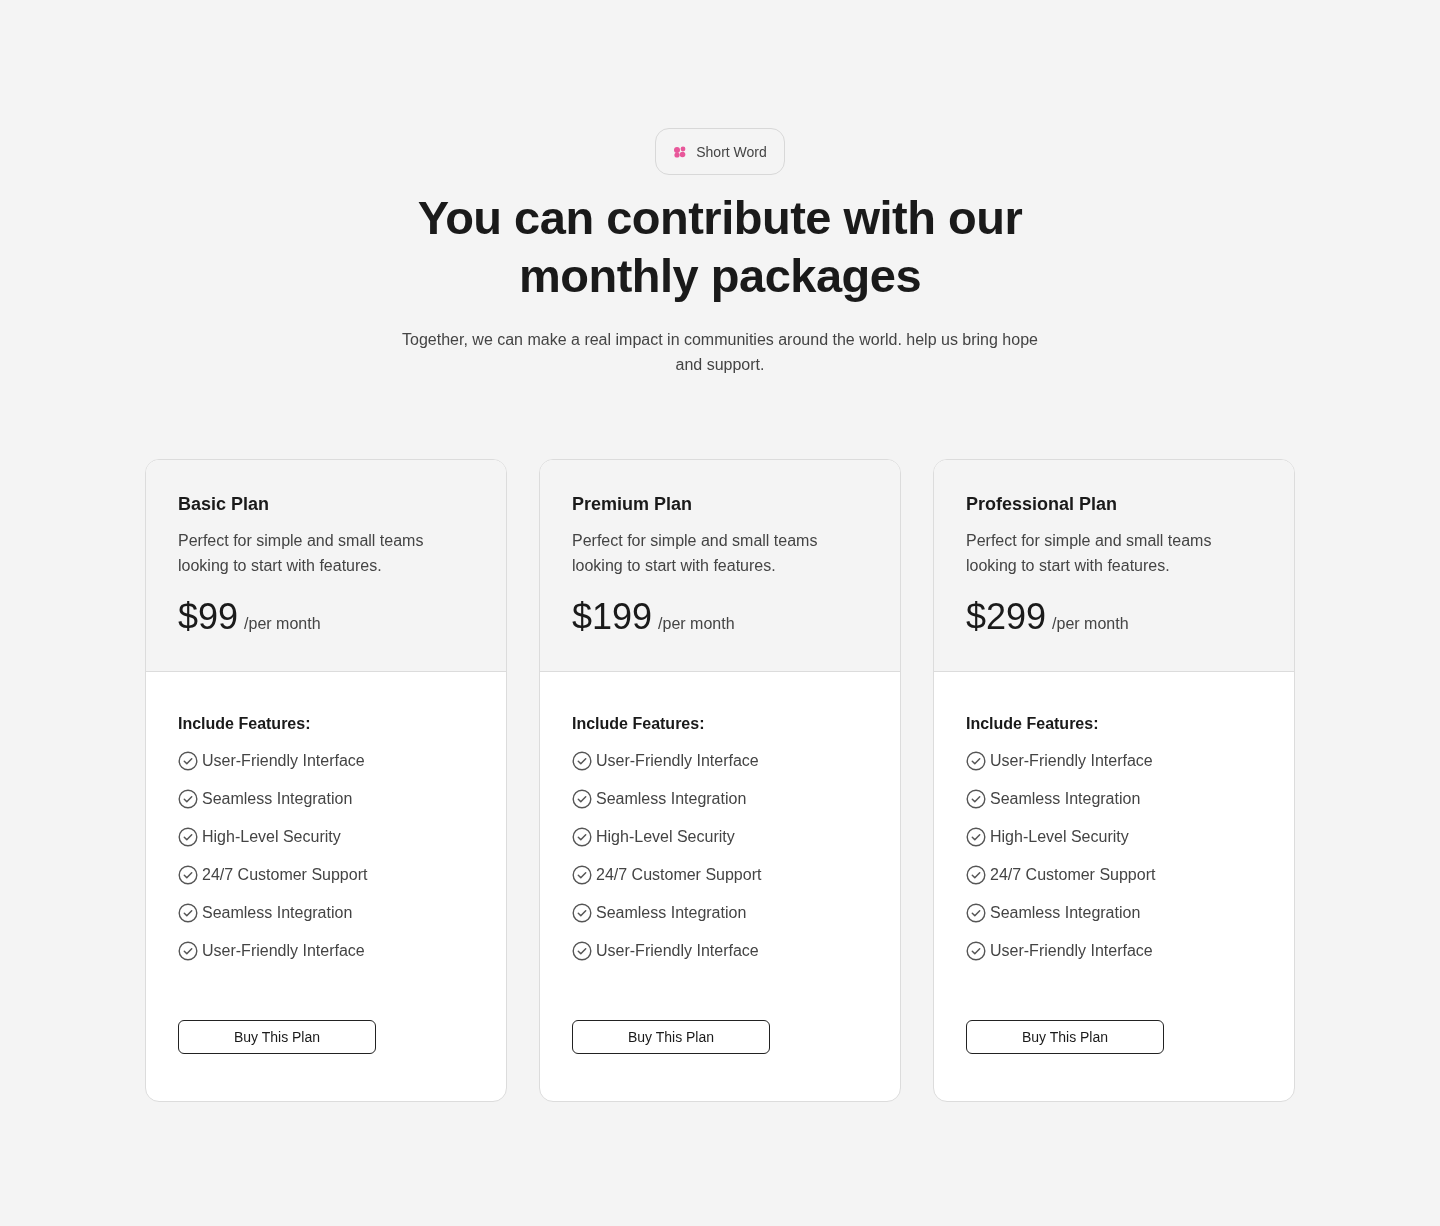  What do you see at coordinates (633, 504) in the screenshot?
I see `plan-name: Premium Plan` at bounding box center [633, 504].